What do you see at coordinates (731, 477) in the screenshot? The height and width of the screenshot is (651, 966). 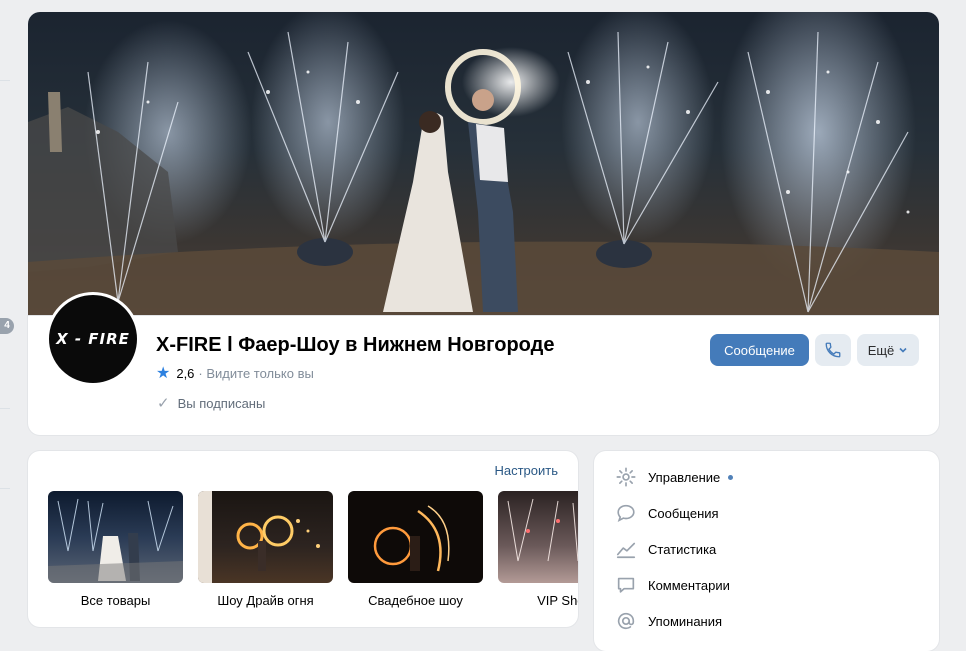 I see `unread-dot-indicator` at bounding box center [731, 477].